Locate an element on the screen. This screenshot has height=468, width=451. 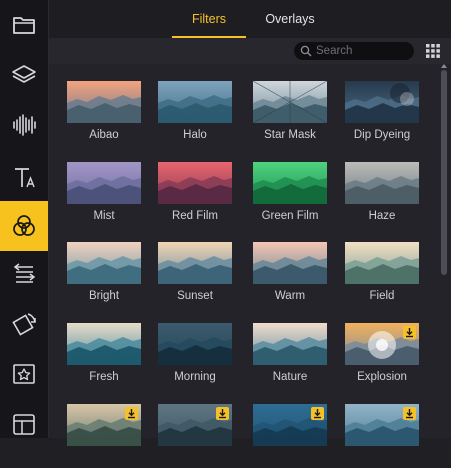
crop-rotate-button is located at coordinates (24, 324).